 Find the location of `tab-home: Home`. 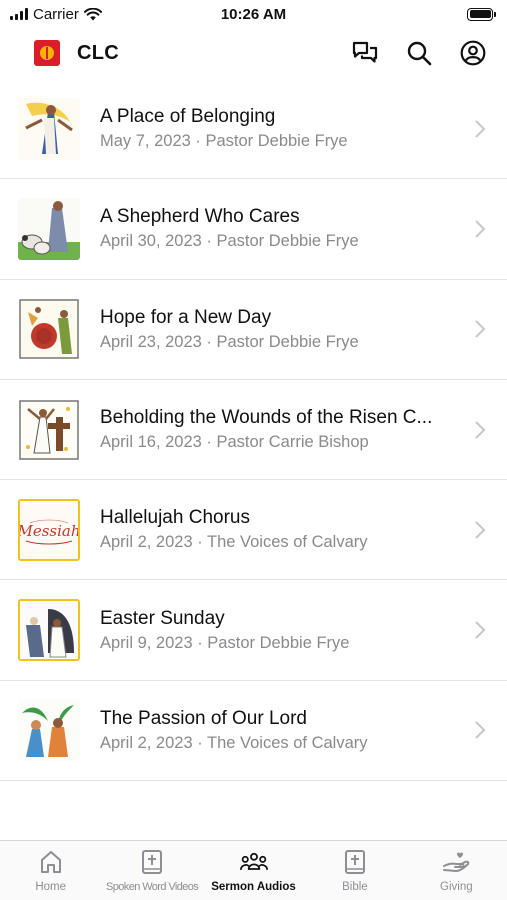

tab-home: Home is located at coordinates (50, 870).